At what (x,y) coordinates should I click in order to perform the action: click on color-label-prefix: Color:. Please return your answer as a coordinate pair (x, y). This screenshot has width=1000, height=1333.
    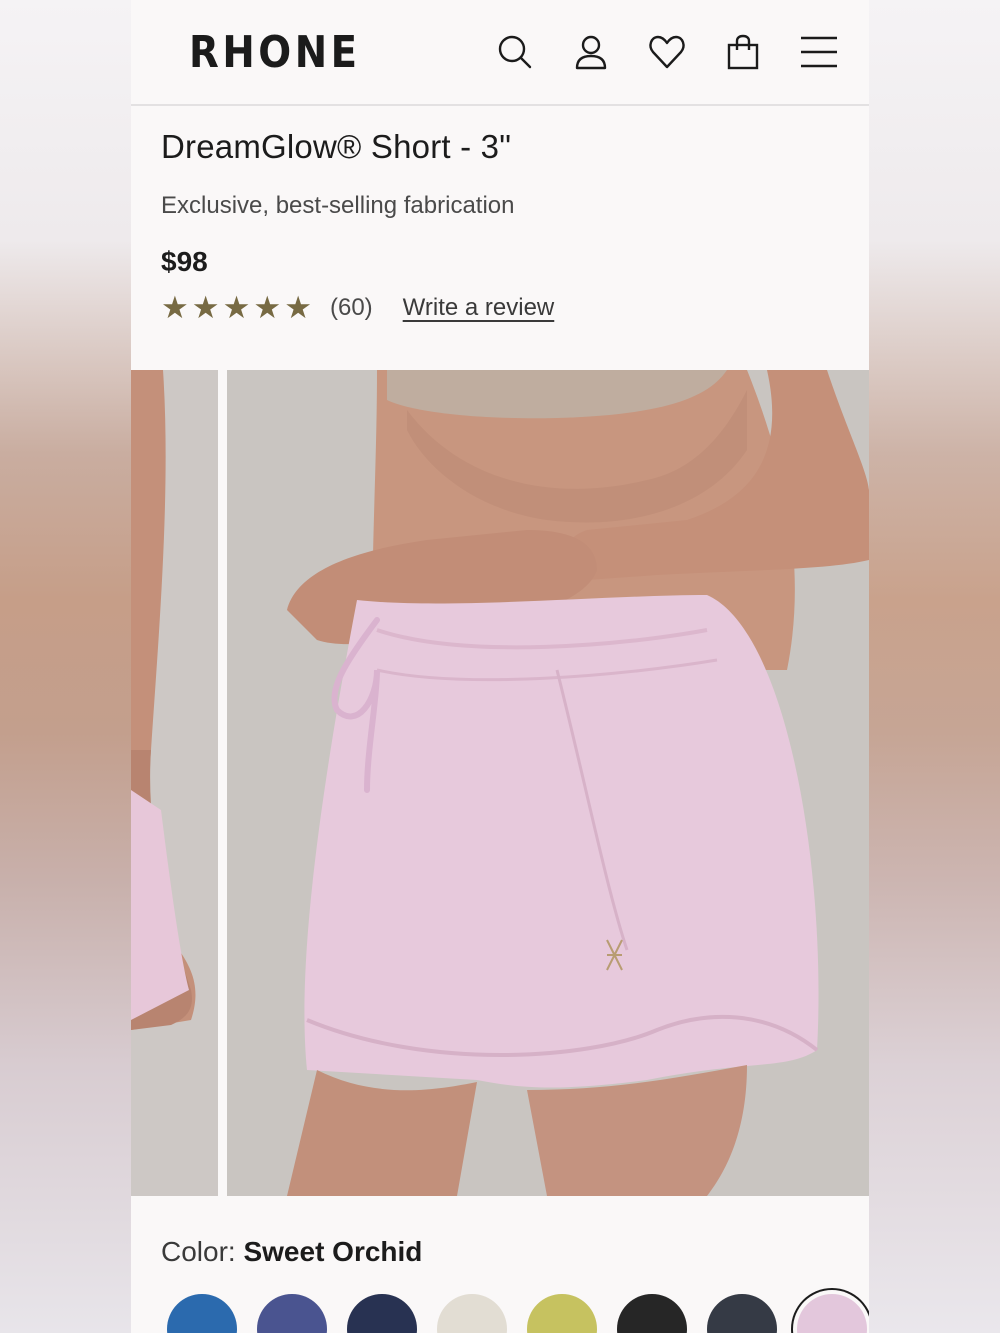
    Looking at the image, I should click on (202, 1251).